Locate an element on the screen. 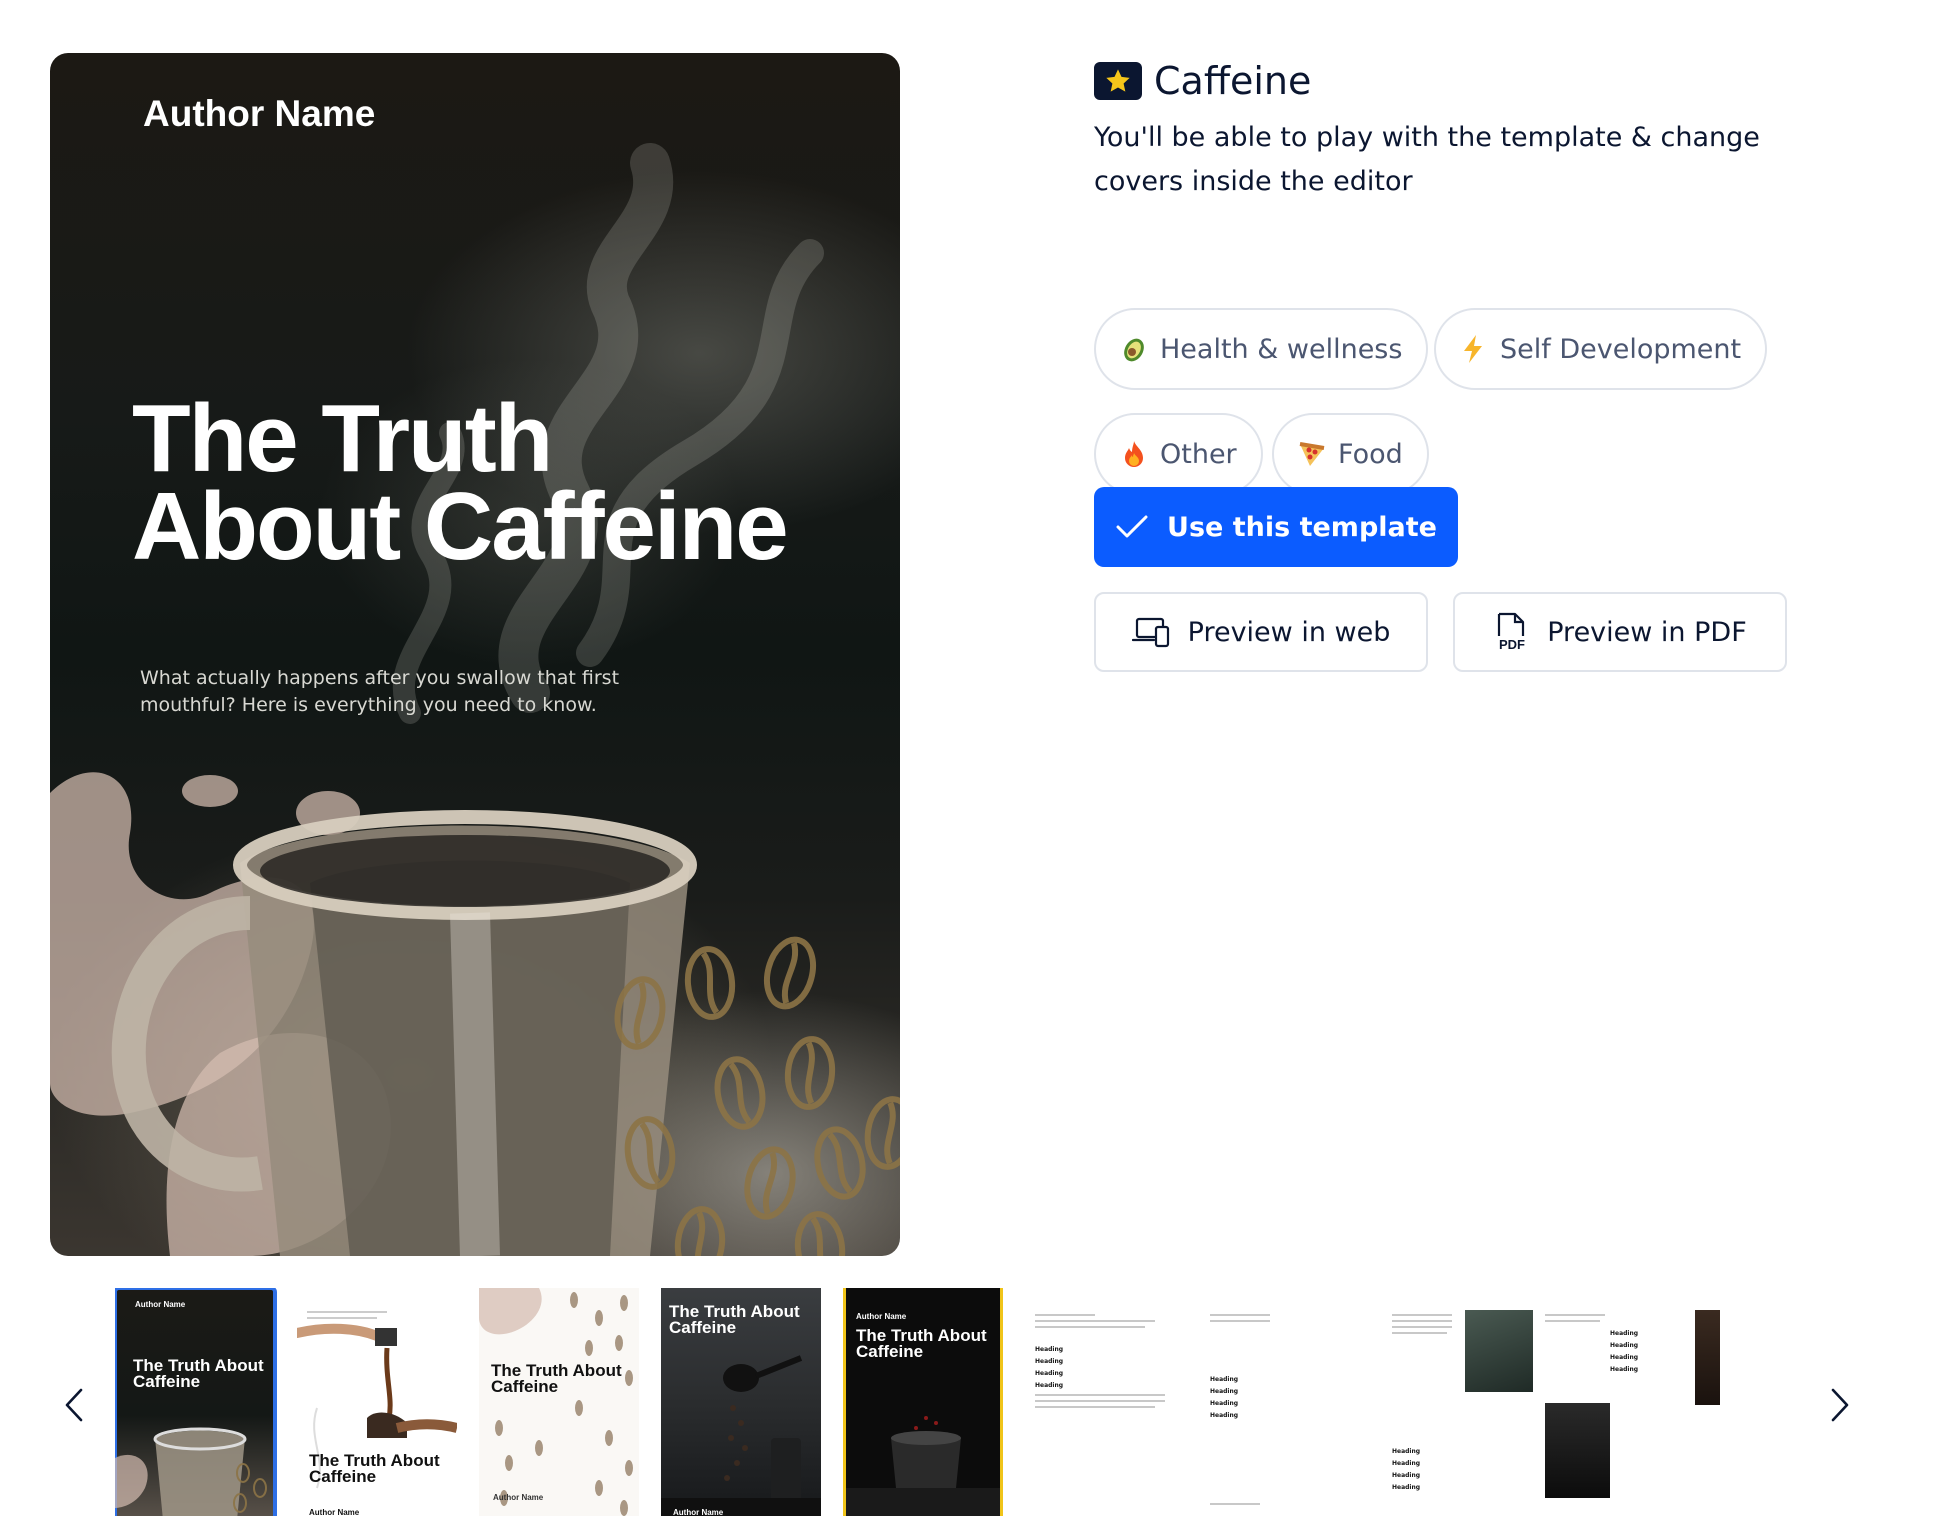 This screenshot has height=1516, width=1936. thumbnail-cover-5: Author Name The Truth About Caffeine is located at coordinates (923, 1402).